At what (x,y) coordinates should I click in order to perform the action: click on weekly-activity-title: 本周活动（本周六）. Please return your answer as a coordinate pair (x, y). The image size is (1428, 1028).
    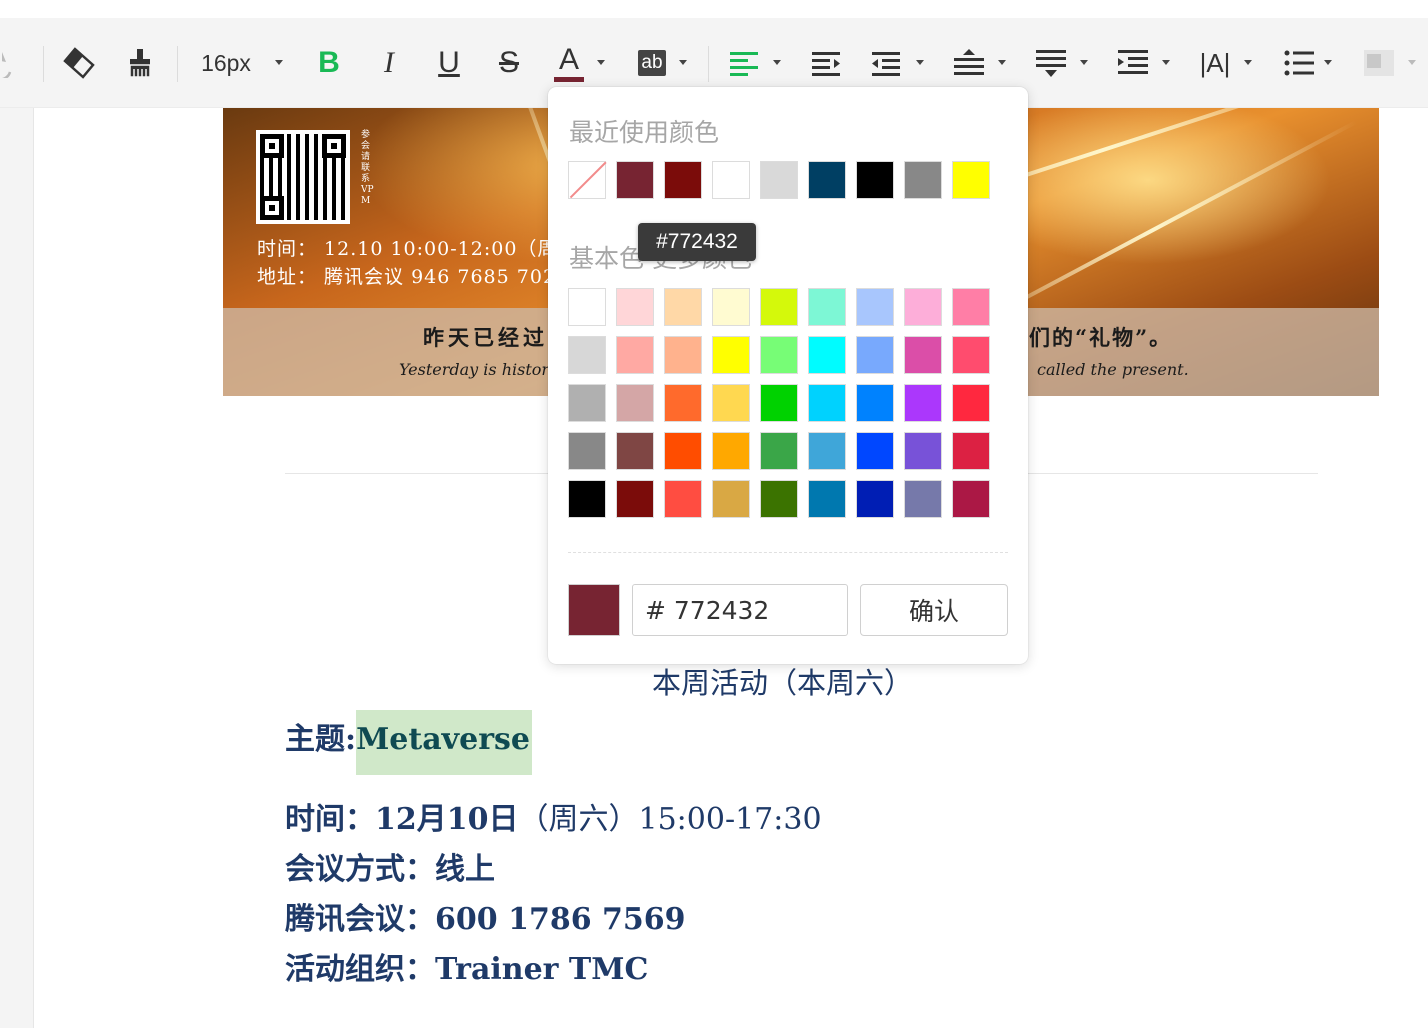
    Looking at the image, I should click on (783, 683).